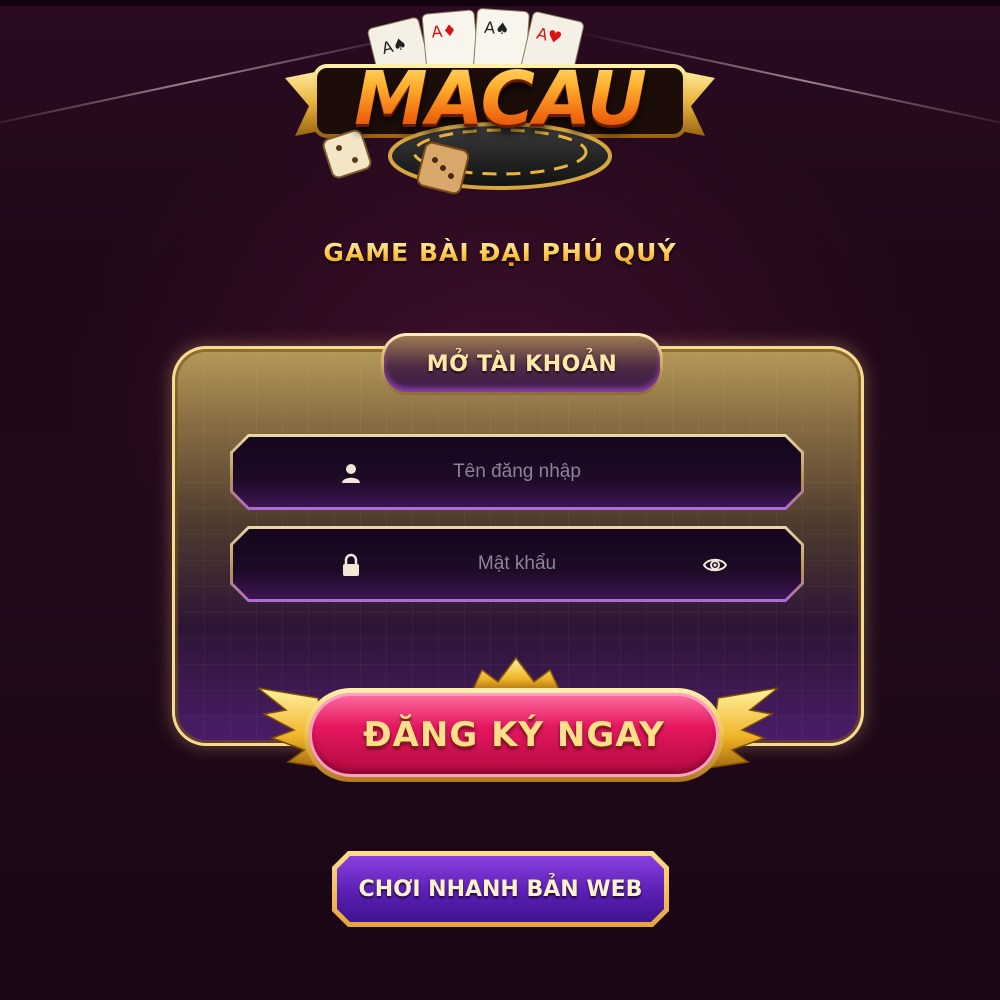 Image resolution: width=1000 pixels, height=1000 pixels. I want to click on play-web-button-face: CHƠI NHANH BẢN WEB, so click(500, 889).